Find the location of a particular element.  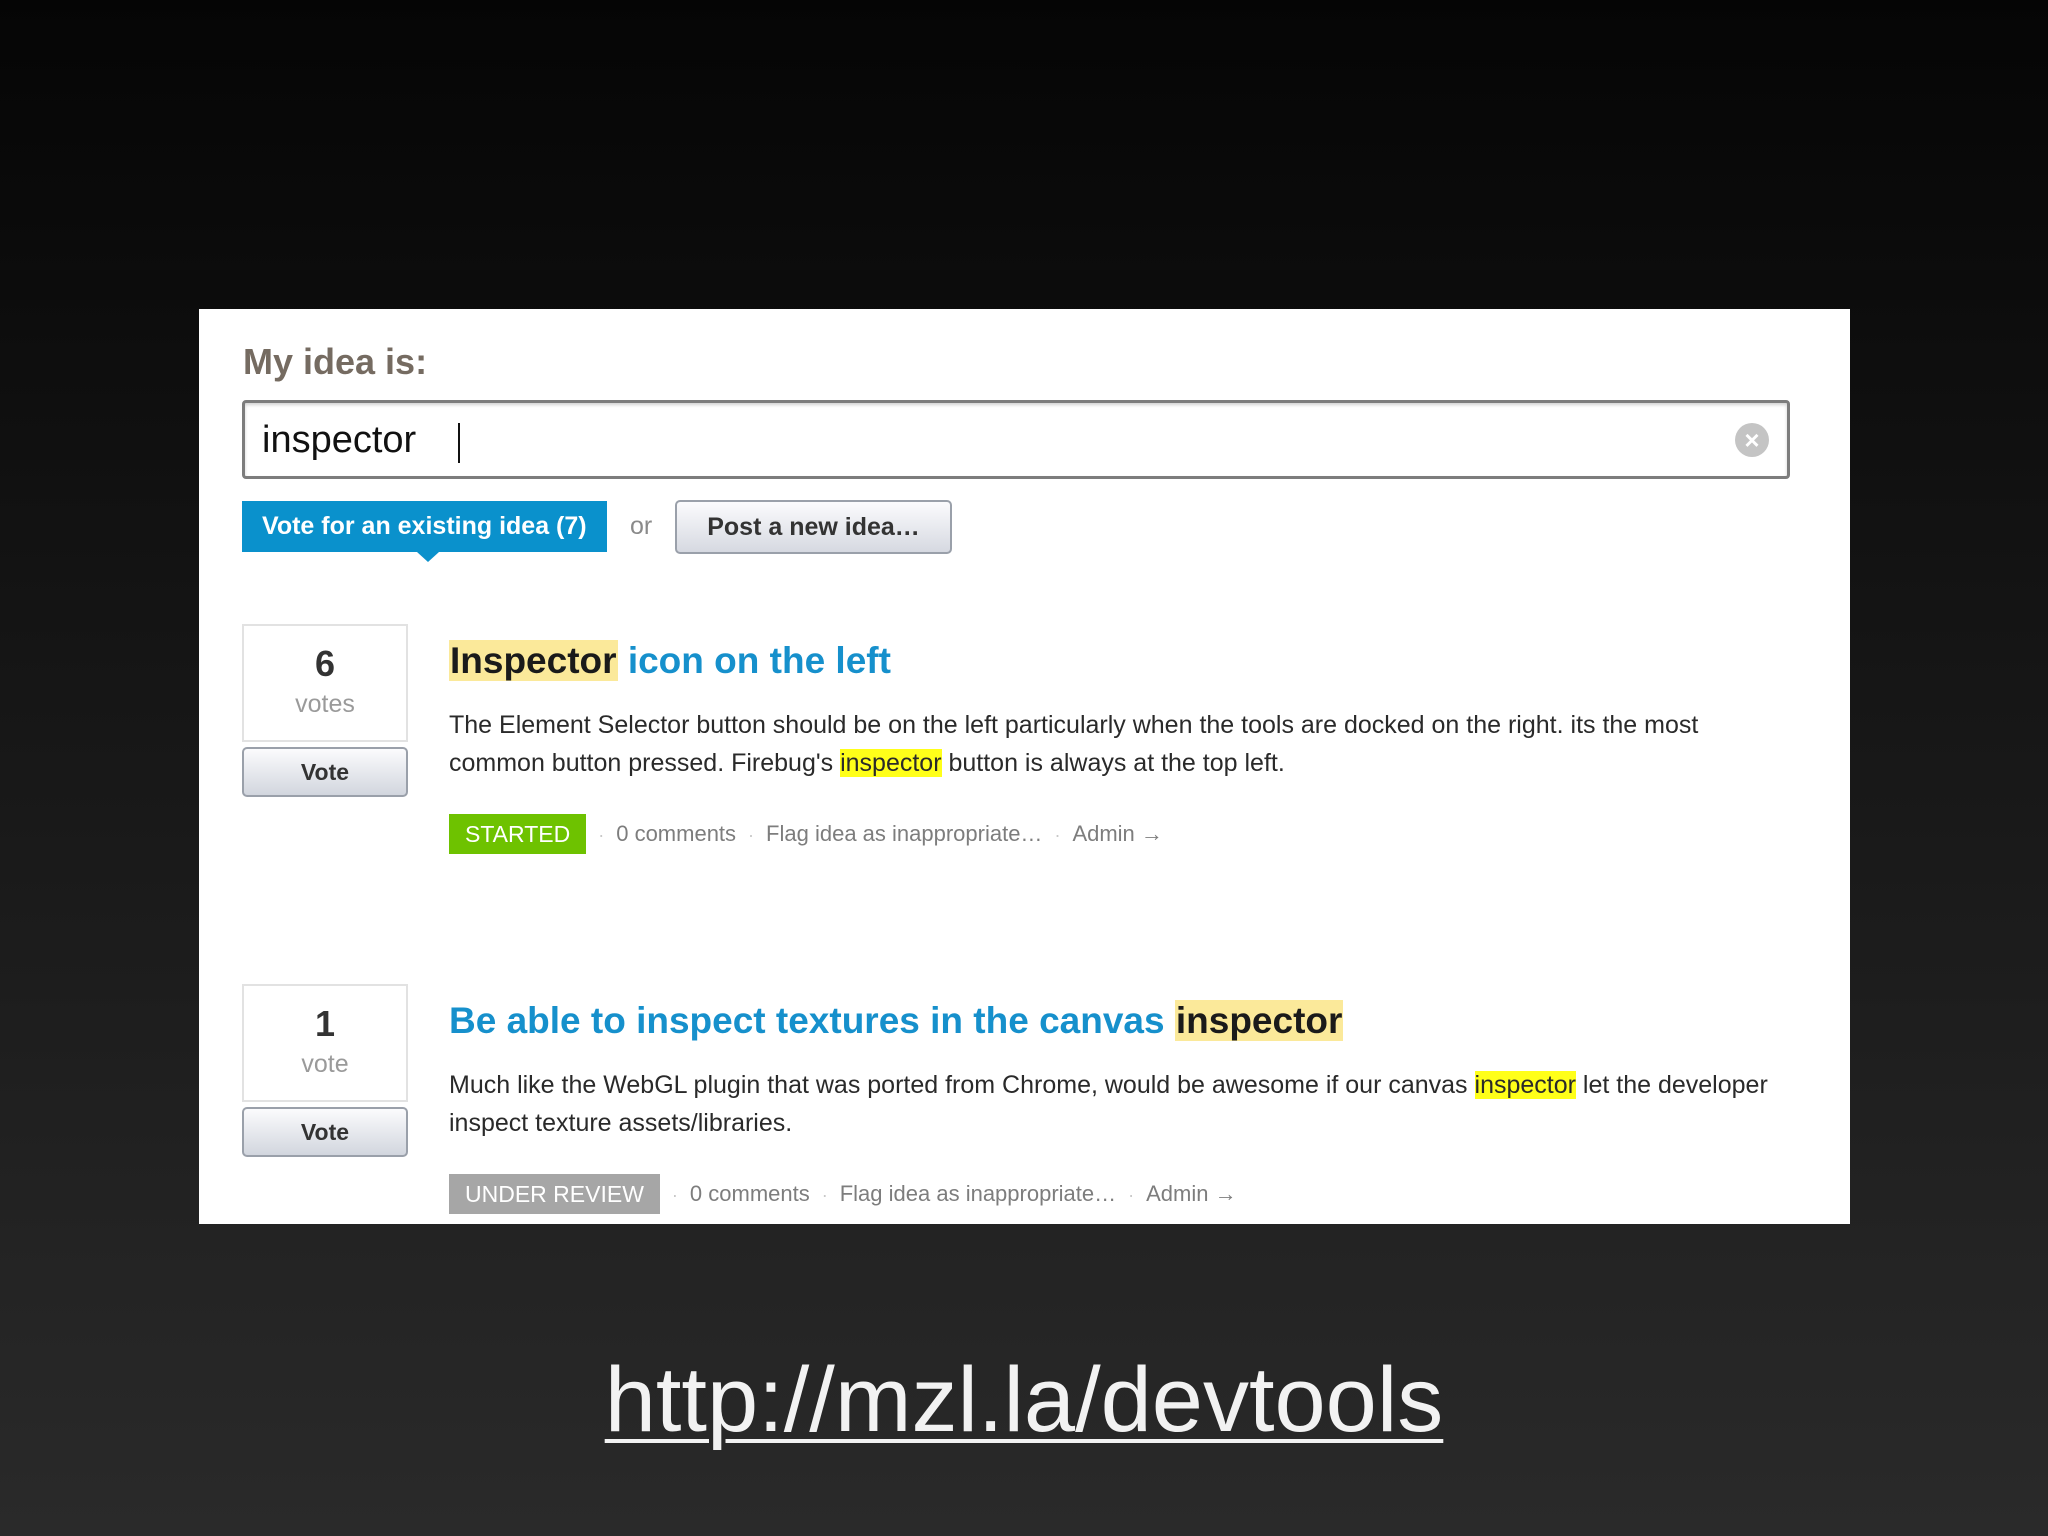

status-badge: UNDER REVIEW is located at coordinates (554, 1194).